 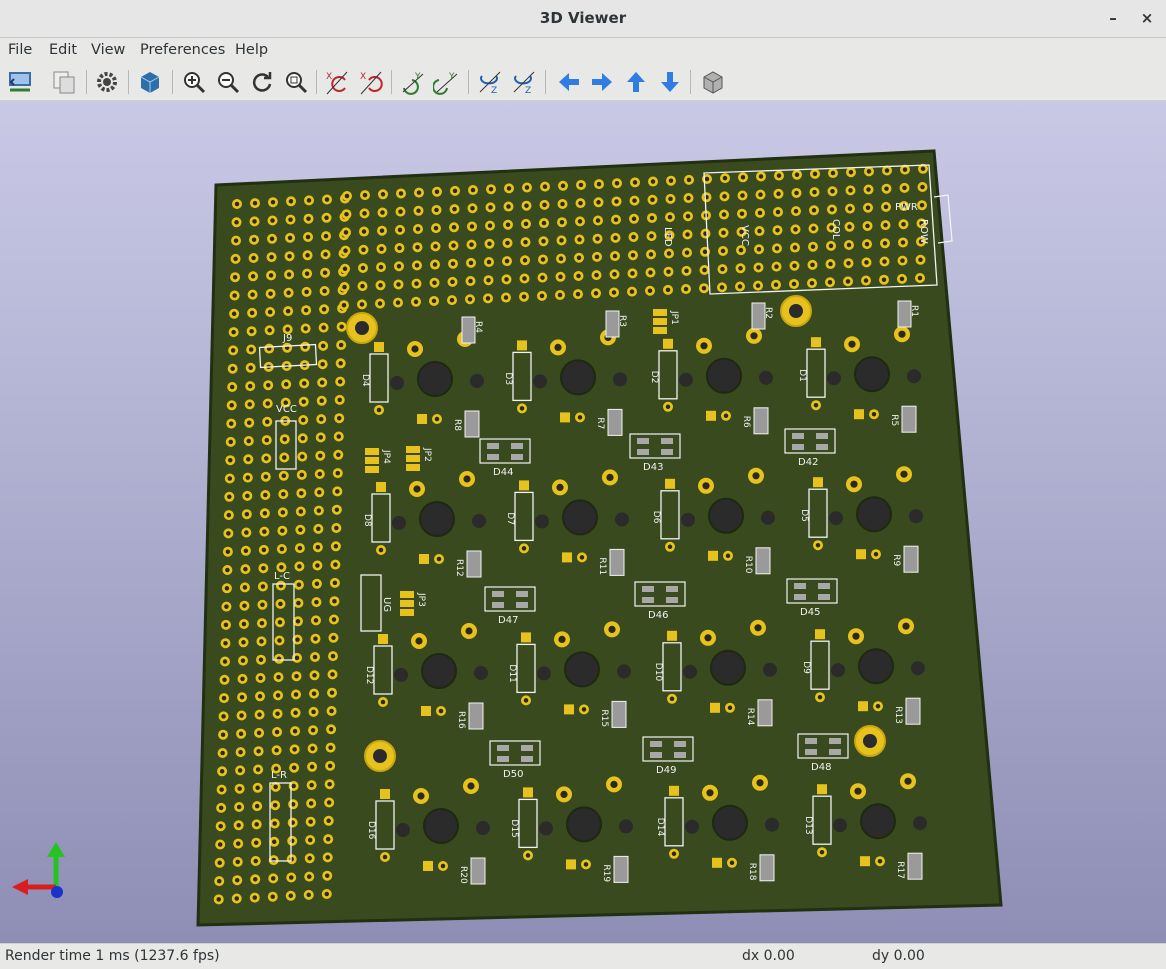 What do you see at coordinates (194, 82) in the screenshot?
I see `zoom-in-icon` at bounding box center [194, 82].